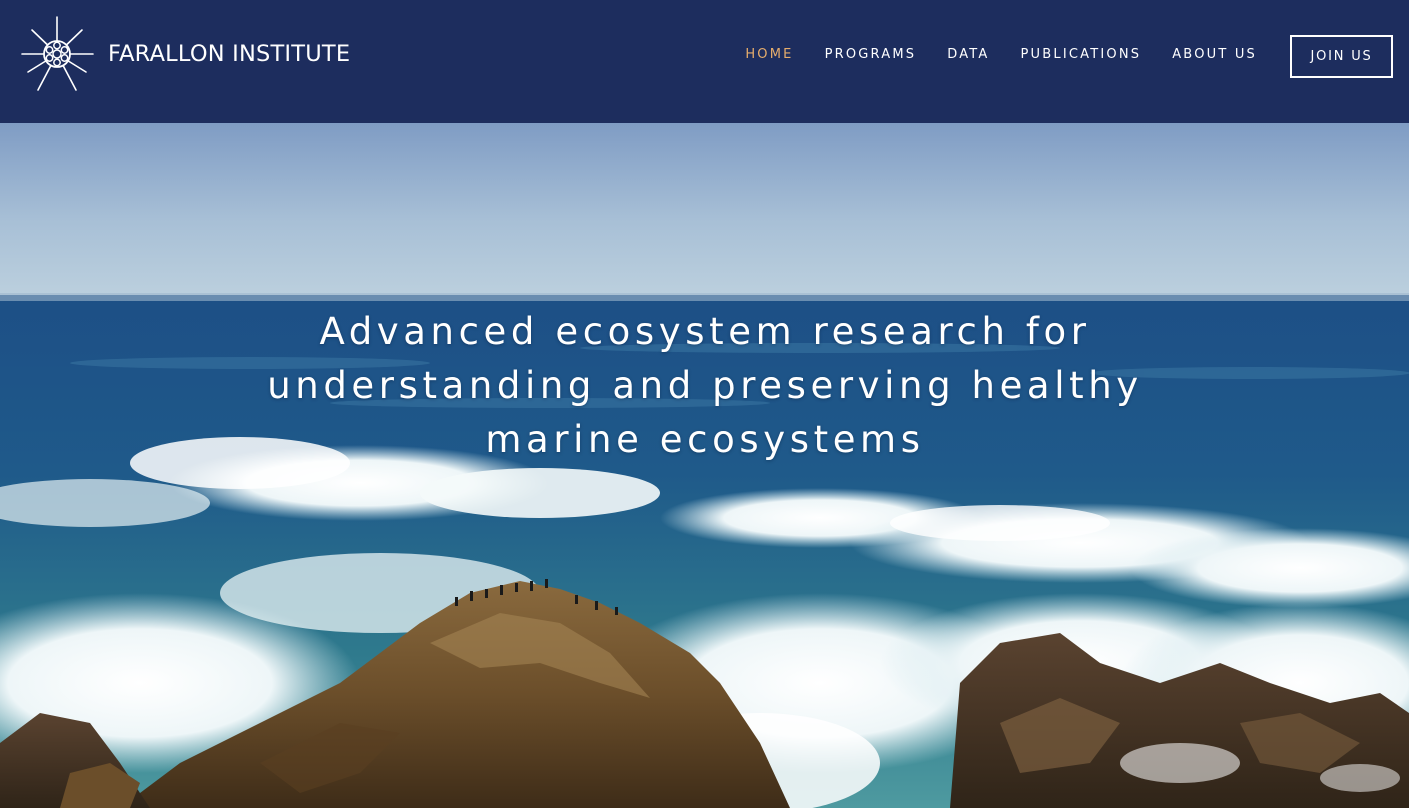  What do you see at coordinates (871, 55) in the screenshot?
I see `nav-item-programs: PROGRAMS` at bounding box center [871, 55].